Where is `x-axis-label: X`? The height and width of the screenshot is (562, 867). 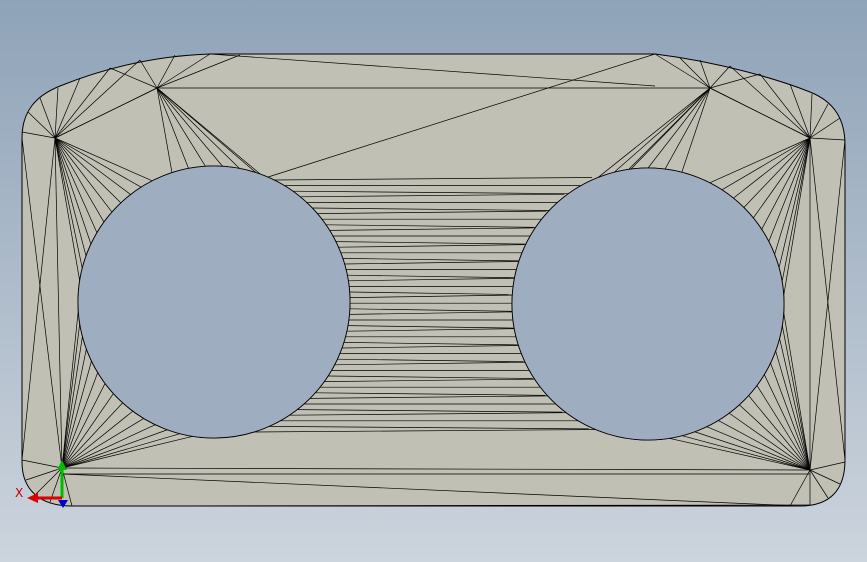 x-axis-label: X is located at coordinates (19, 493).